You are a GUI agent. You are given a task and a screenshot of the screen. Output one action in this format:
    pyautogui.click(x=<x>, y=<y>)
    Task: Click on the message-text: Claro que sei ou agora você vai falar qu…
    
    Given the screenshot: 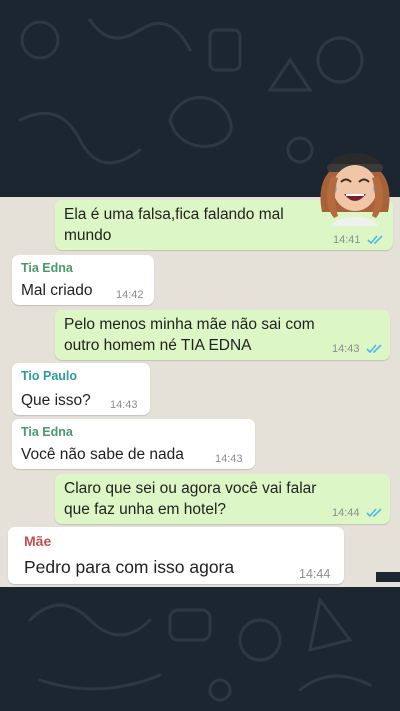 What is the action you would take?
    pyautogui.click(x=190, y=499)
    